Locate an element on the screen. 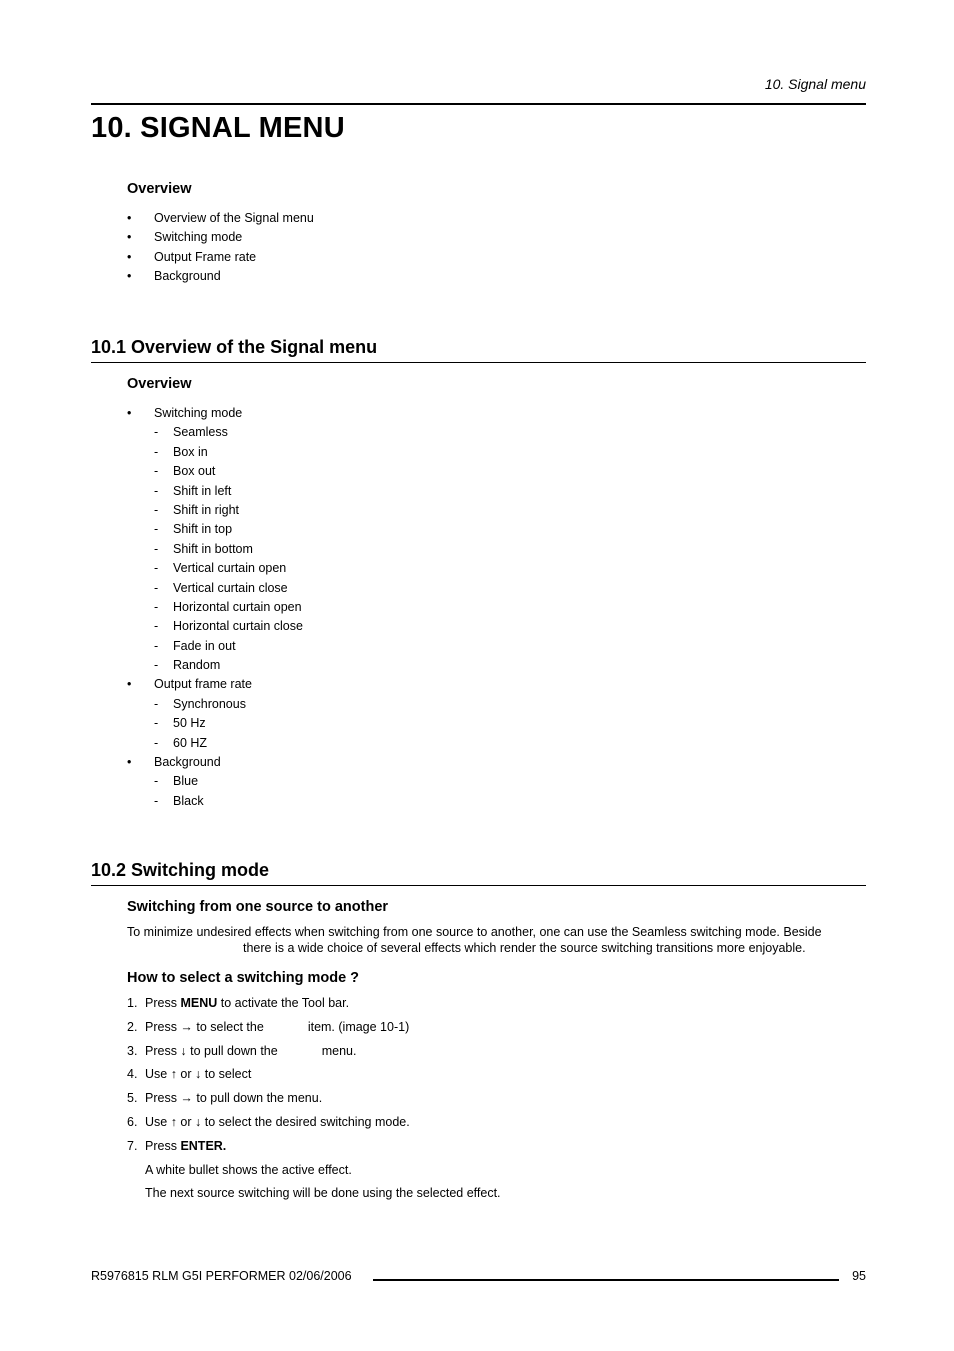 This screenshot has height=1351, width=954. list-item-text: Vertical curtain open is located at coordinates (230, 568).